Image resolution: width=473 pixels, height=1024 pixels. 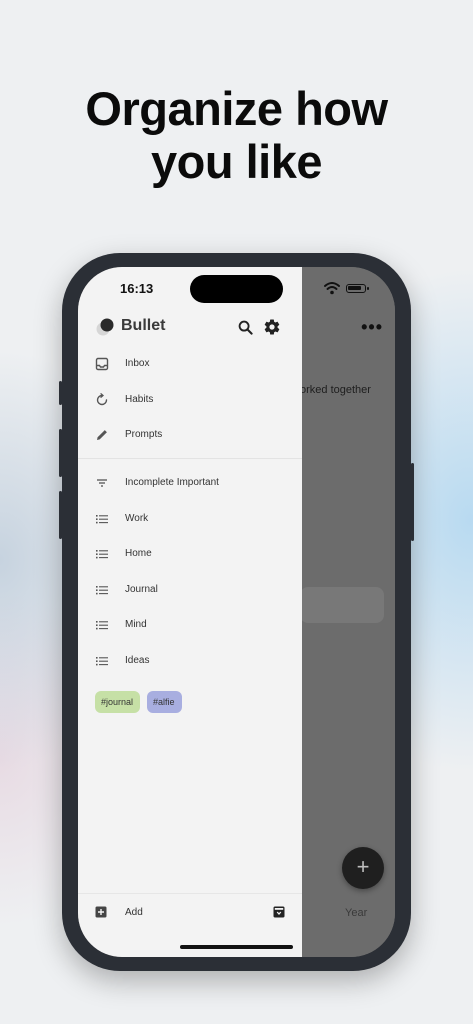 What do you see at coordinates (137, 660) in the screenshot?
I see `drawer-item-label: Ideas` at bounding box center [137, 660].